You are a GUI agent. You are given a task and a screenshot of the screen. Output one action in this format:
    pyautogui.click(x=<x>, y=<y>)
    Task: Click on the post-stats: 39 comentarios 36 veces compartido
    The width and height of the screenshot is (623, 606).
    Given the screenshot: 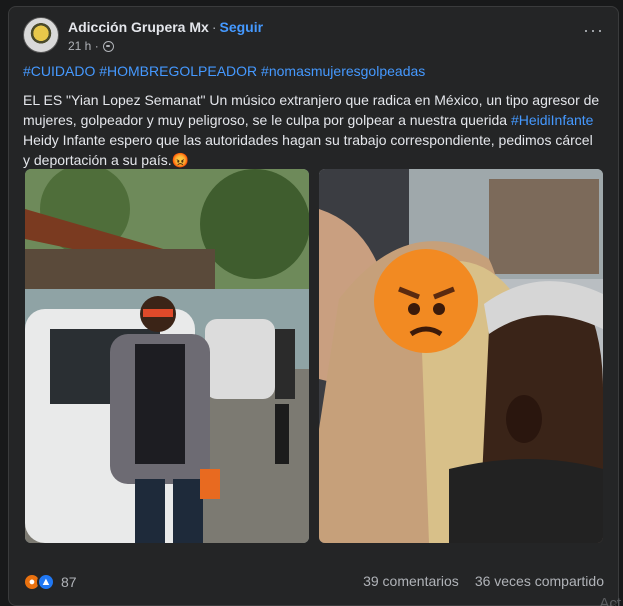 What is the action you would take?
    pyautogui.click(x=483, y=581)
    